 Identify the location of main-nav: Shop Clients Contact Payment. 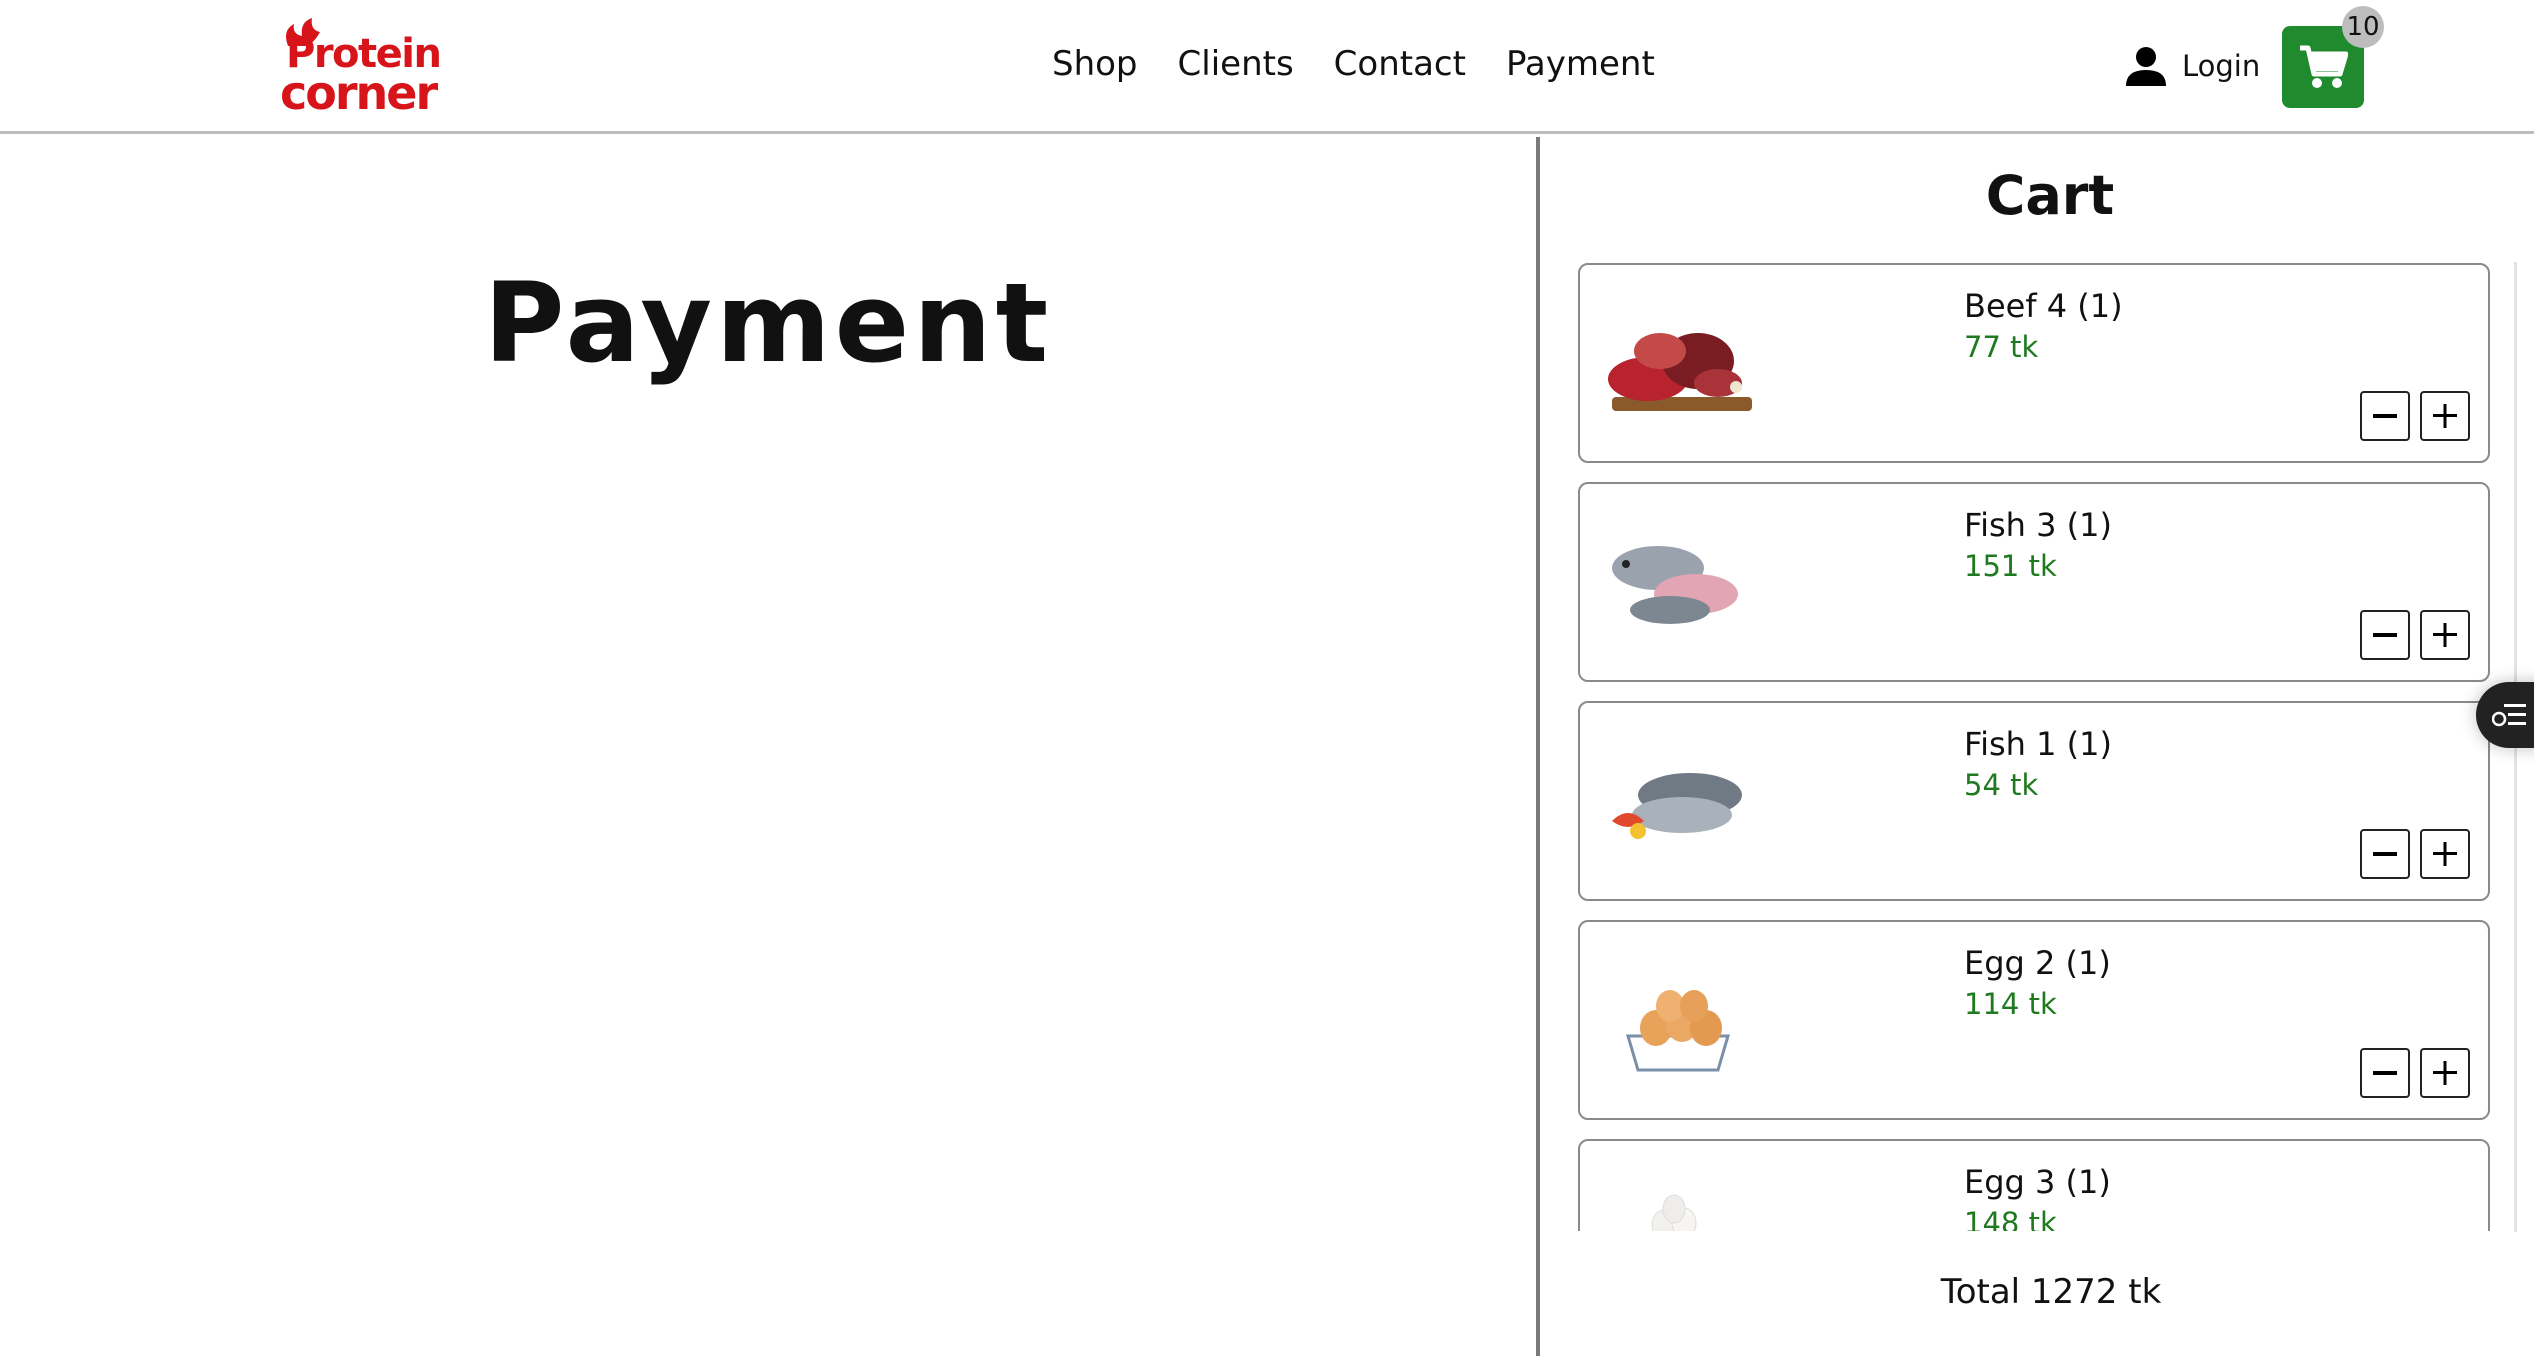
(1353, 64).